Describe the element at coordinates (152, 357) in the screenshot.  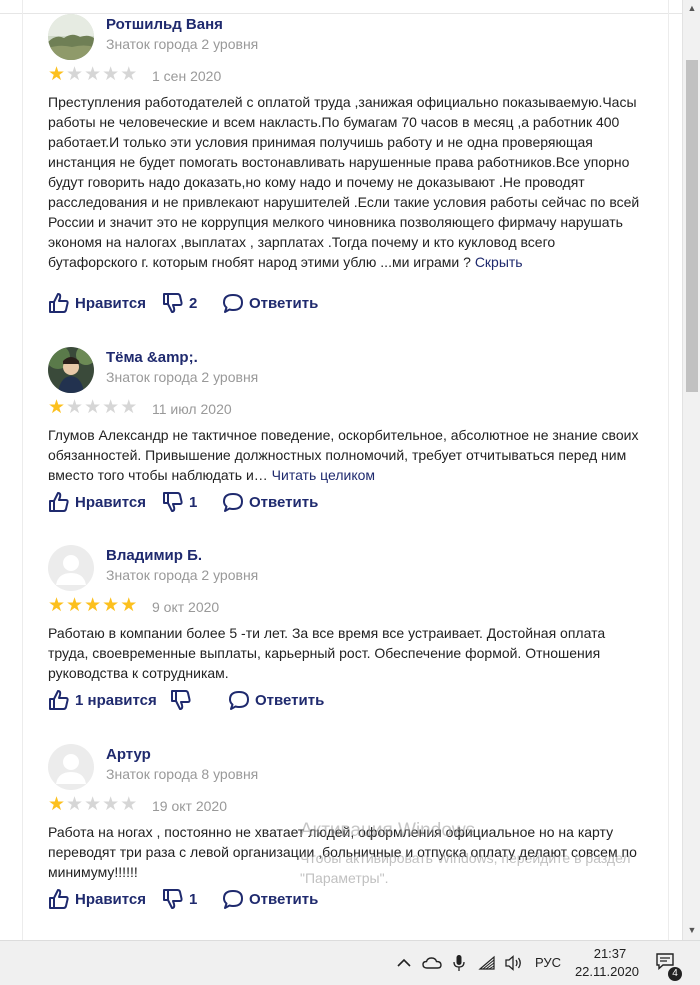
I see `author-name: Тёма &amp;.` at that location.